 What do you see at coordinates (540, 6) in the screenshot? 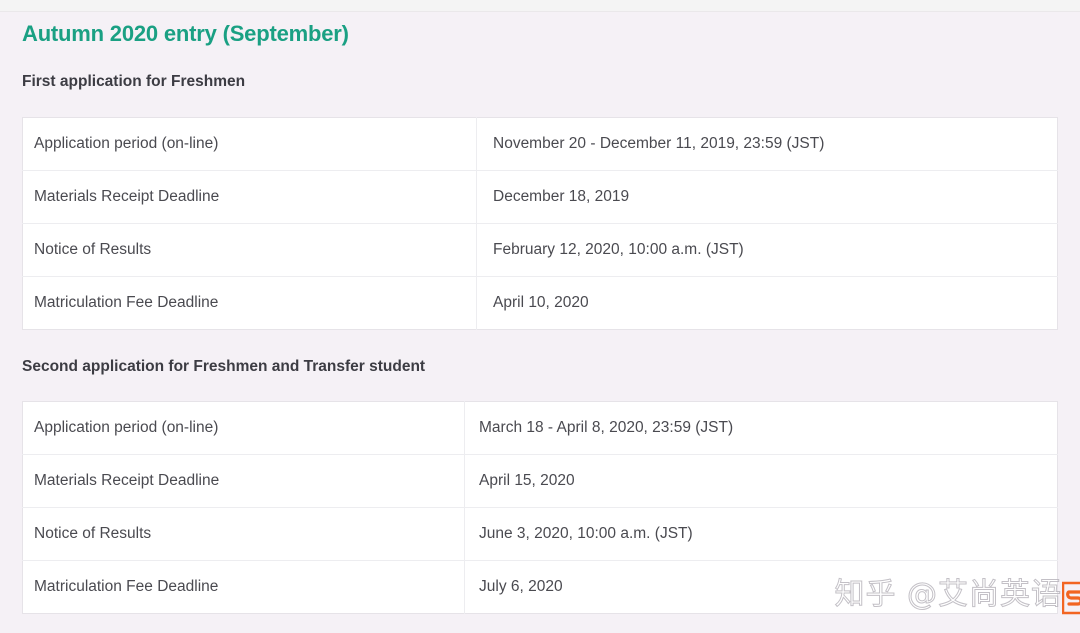
I see `top-browser-strip` at bounding box center [540, 6].